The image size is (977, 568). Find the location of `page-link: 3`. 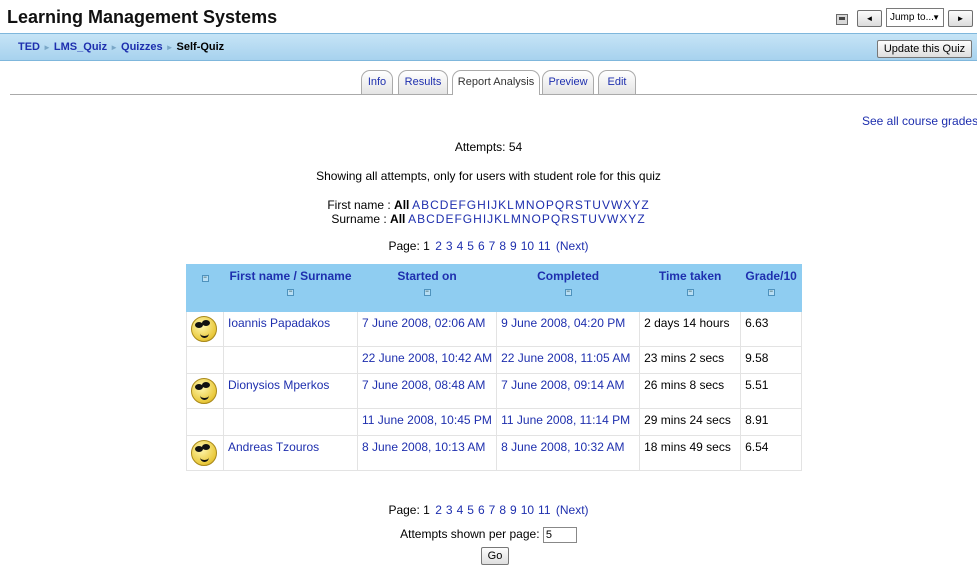

page-link: 3 is located at coordinates (449, 510).